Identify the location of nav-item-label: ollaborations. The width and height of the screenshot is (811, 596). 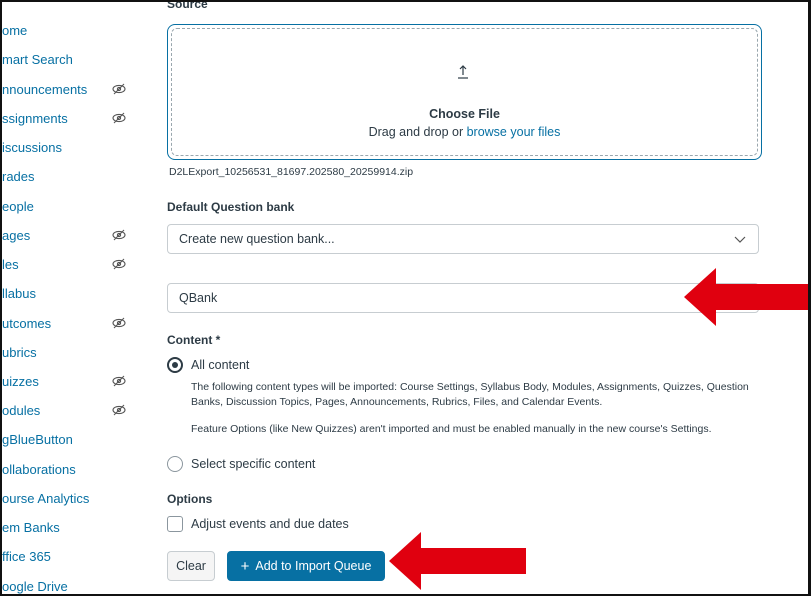
(39, 469).